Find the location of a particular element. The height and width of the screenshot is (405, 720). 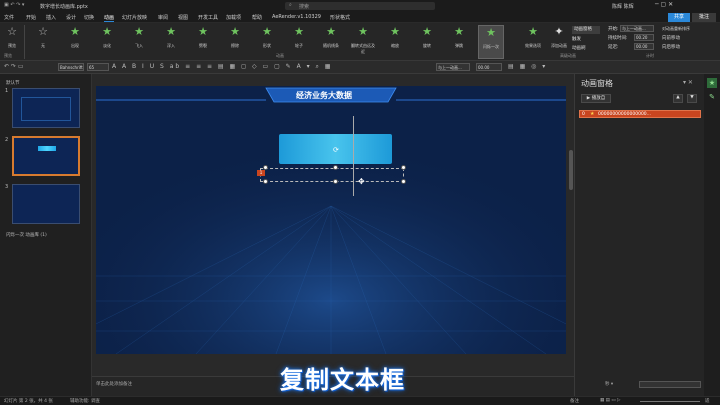

effect-1: ★ 出现 is located at coordinates (75, 42).